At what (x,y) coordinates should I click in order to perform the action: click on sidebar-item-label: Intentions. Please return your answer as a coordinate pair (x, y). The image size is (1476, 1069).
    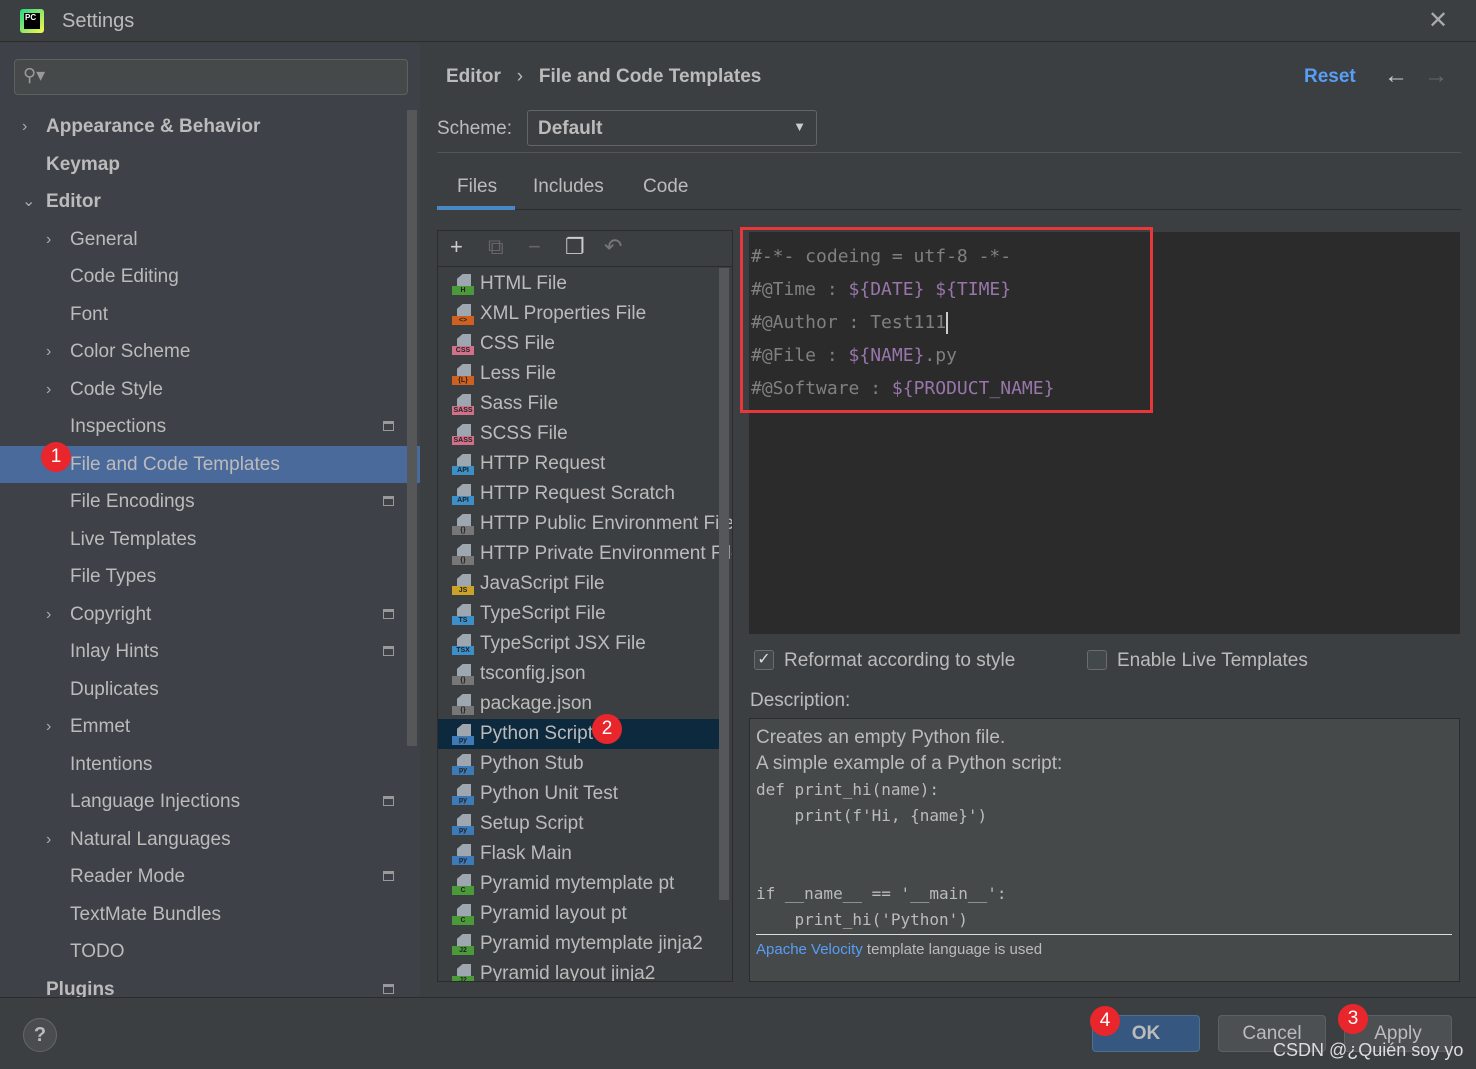
    Looking at the image, I should click on (111, 764).